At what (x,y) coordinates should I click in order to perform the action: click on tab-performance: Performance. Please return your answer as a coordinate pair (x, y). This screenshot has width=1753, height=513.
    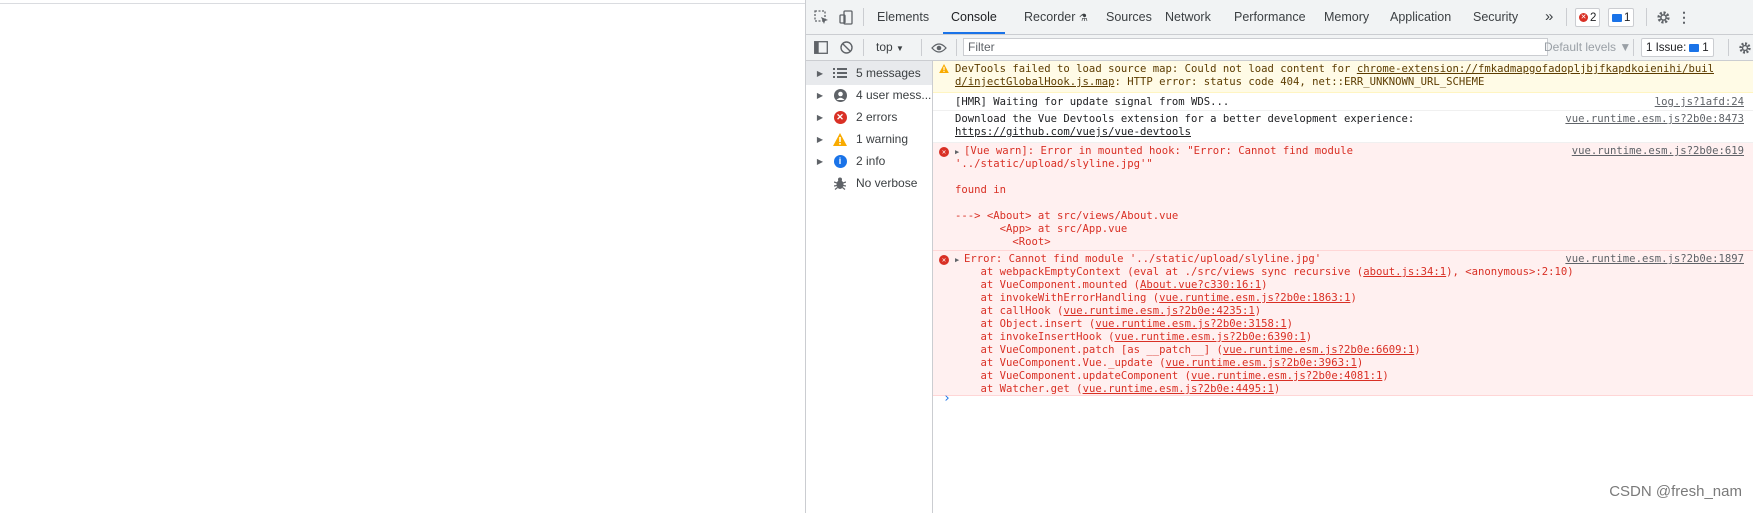
    Looking at the image, I should click on (1270, 17).